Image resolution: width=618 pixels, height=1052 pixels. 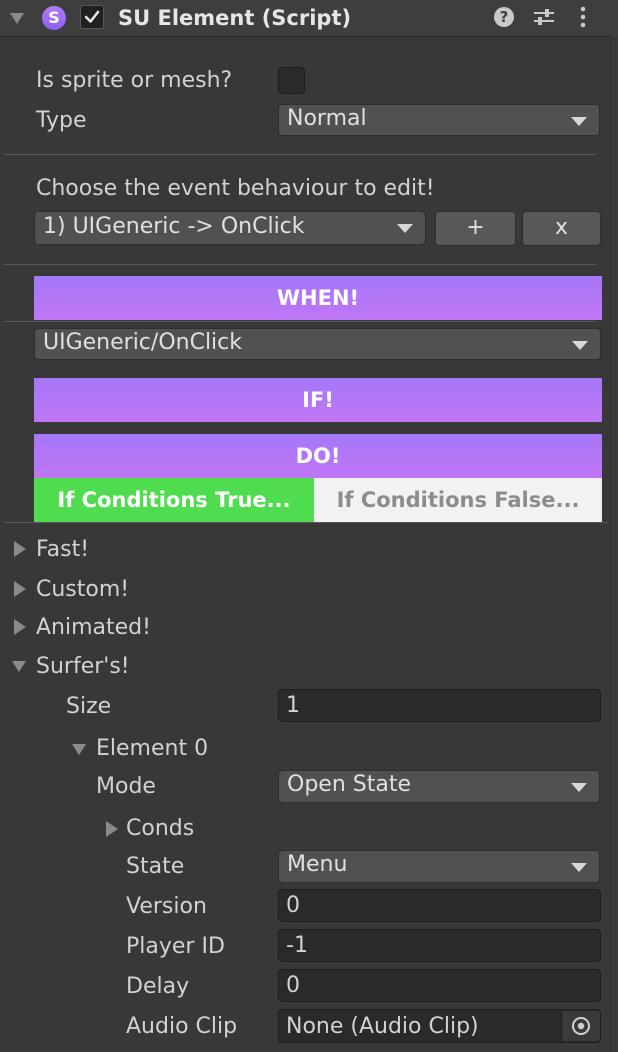 What do you see at coordinates (439, 905) in the screenshot?
I see `version-field: 0` at bounding box center [439, 905].